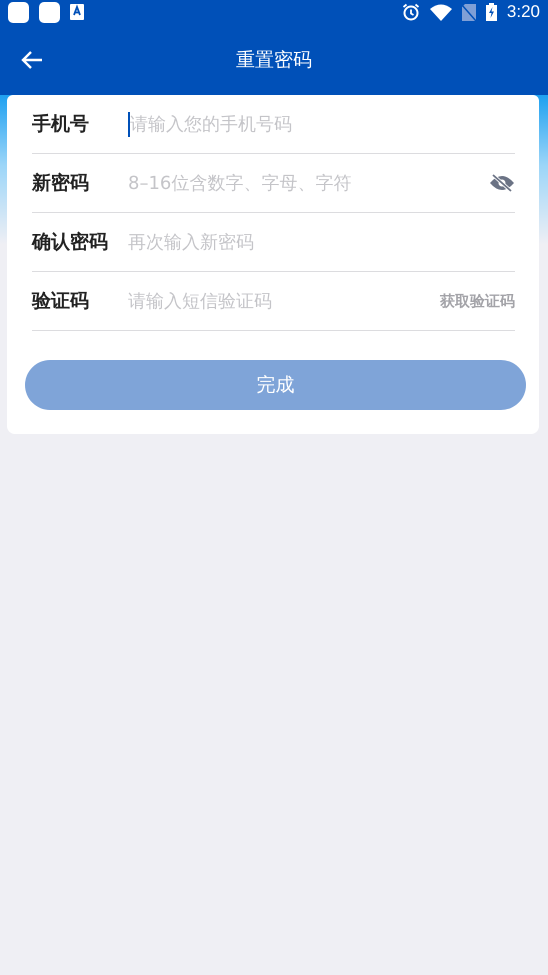 This screenshot has height=975, width=548. Describe the element at coordinates (61, 124) in the screenshot. I see `field-label: 手机号` at that location.